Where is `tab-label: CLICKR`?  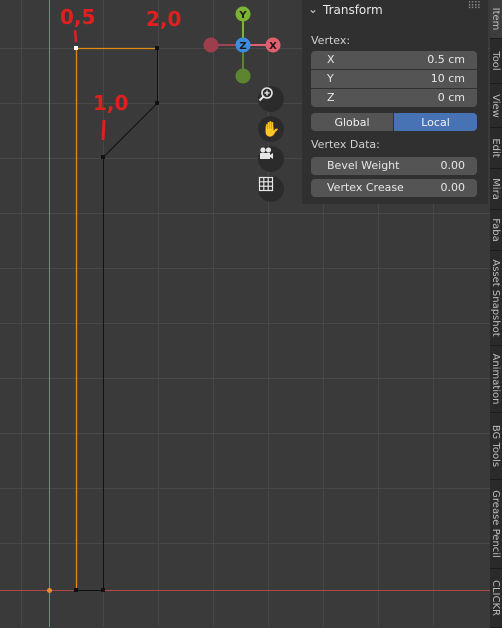
tab-label: CLICKR is located at coordinates (495, 598).